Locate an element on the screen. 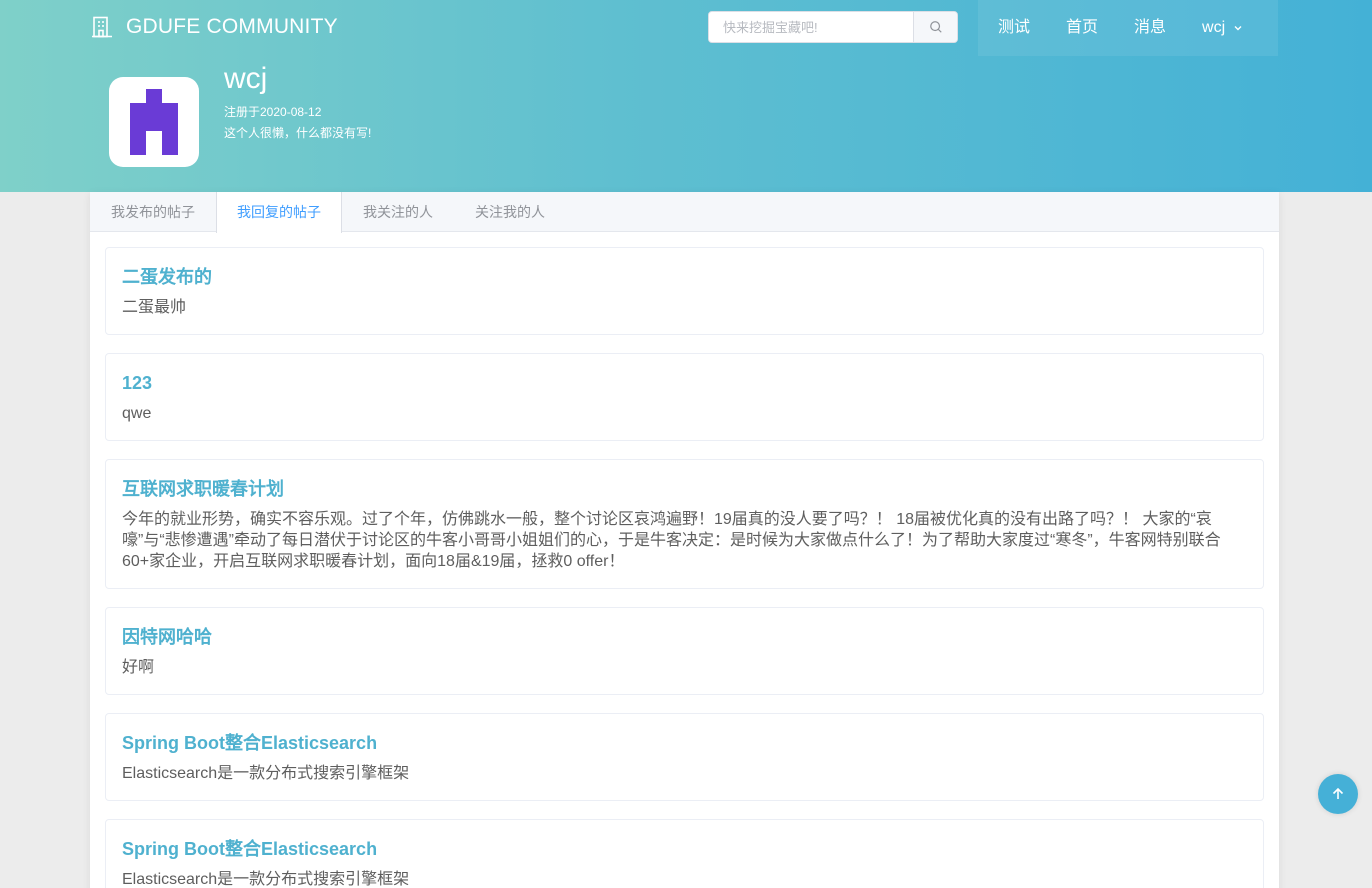 This screenshot has width=1372, height=888. post-title: 互联网求职暖春计划 is located at coordinates (684, 489).